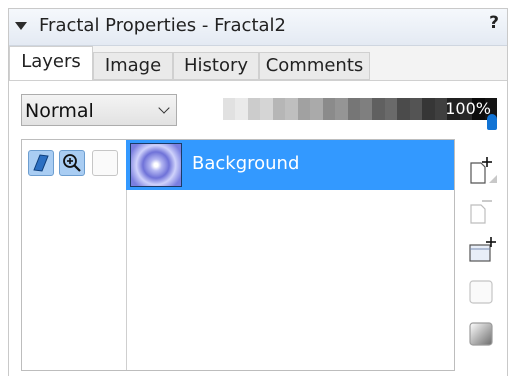 The width and height of the screenshot is (510, 378). Describe the element at coordinates (99, 110) in the screenshot. I see `blend-mode-dropdown: Normal` at that location.